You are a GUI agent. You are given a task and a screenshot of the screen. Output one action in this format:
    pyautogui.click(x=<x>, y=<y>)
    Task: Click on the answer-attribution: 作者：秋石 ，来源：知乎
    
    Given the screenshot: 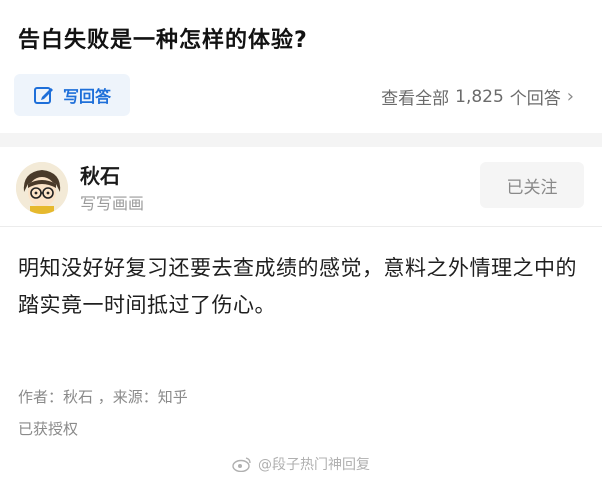 What is the action you would take?
    pyautogui.click(x=103, y=397)
    